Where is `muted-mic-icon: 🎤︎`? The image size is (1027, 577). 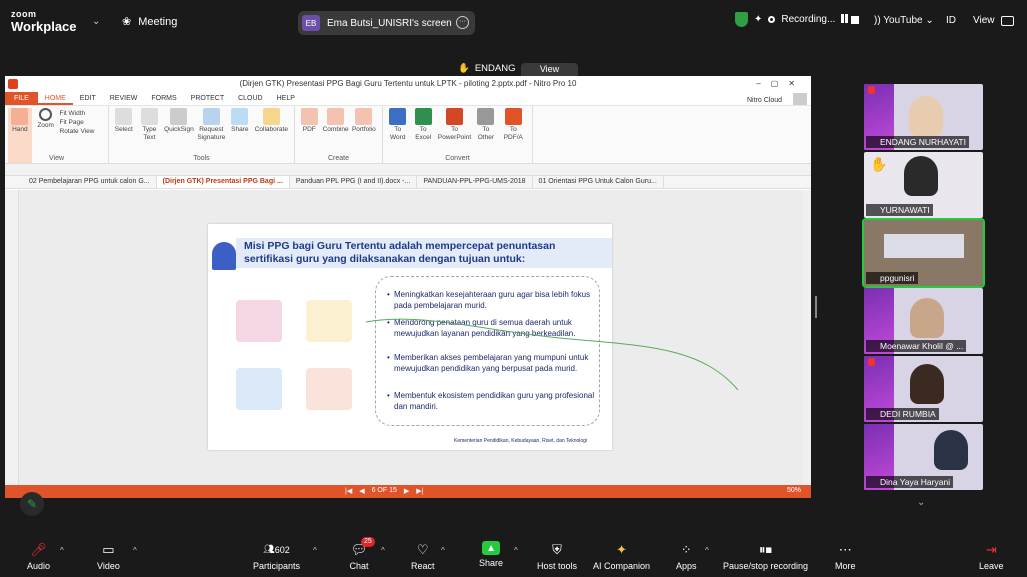 muted-mic-icon: 🎤︎ is located at coordinates (38, 549).